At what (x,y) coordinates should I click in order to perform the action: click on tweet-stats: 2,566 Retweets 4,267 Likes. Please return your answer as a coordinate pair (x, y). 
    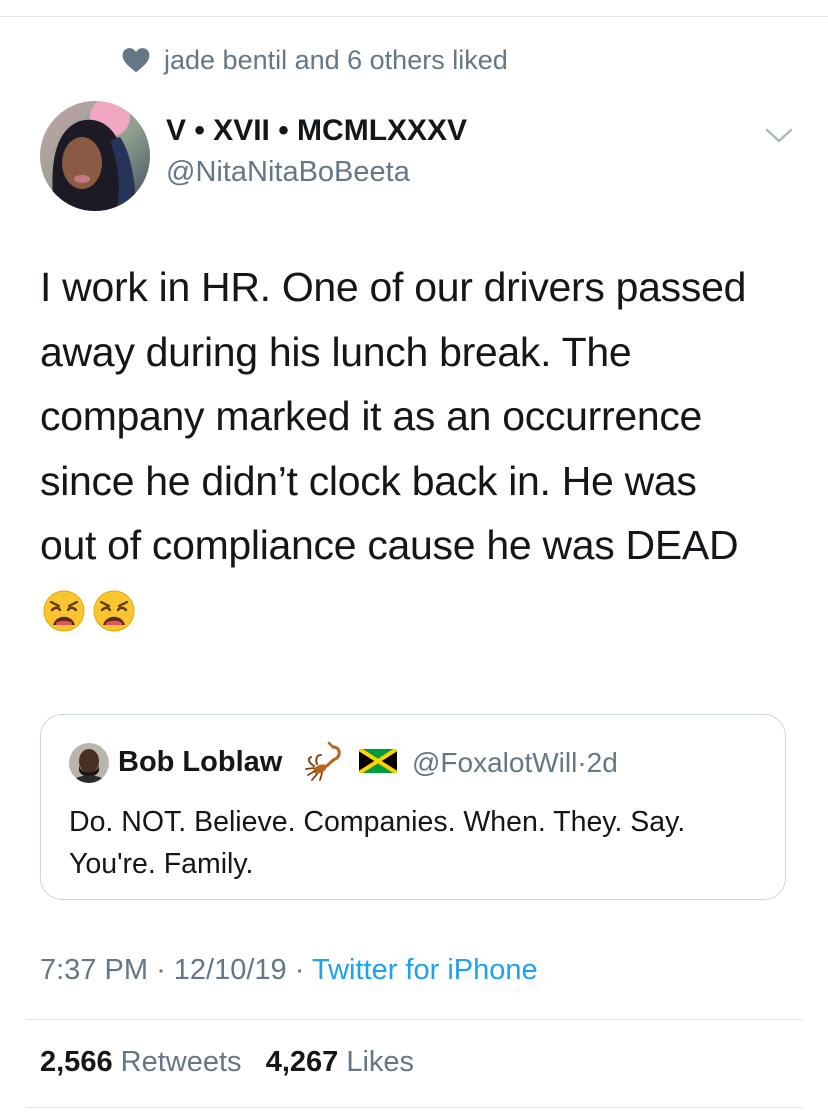
    Looking at the image, I should click on (227, 1062).